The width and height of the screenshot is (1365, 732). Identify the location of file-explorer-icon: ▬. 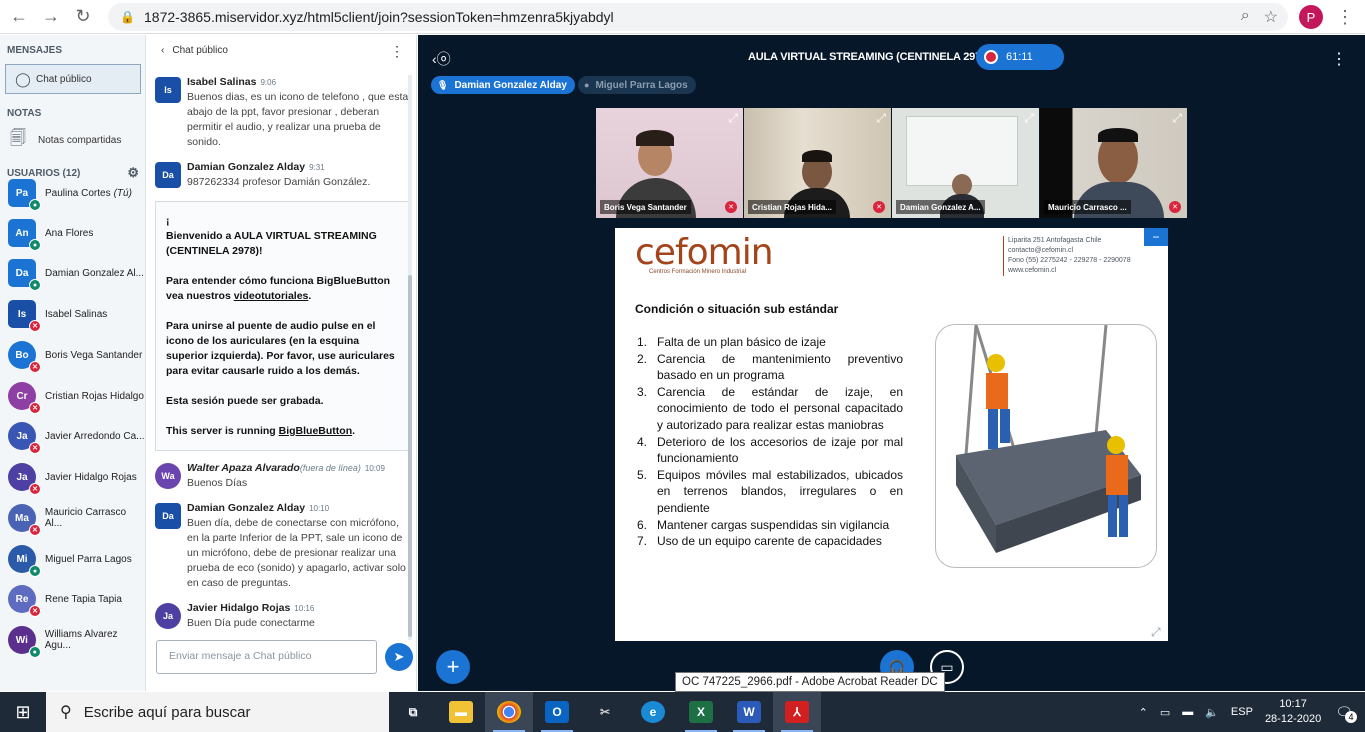
(461, 712).